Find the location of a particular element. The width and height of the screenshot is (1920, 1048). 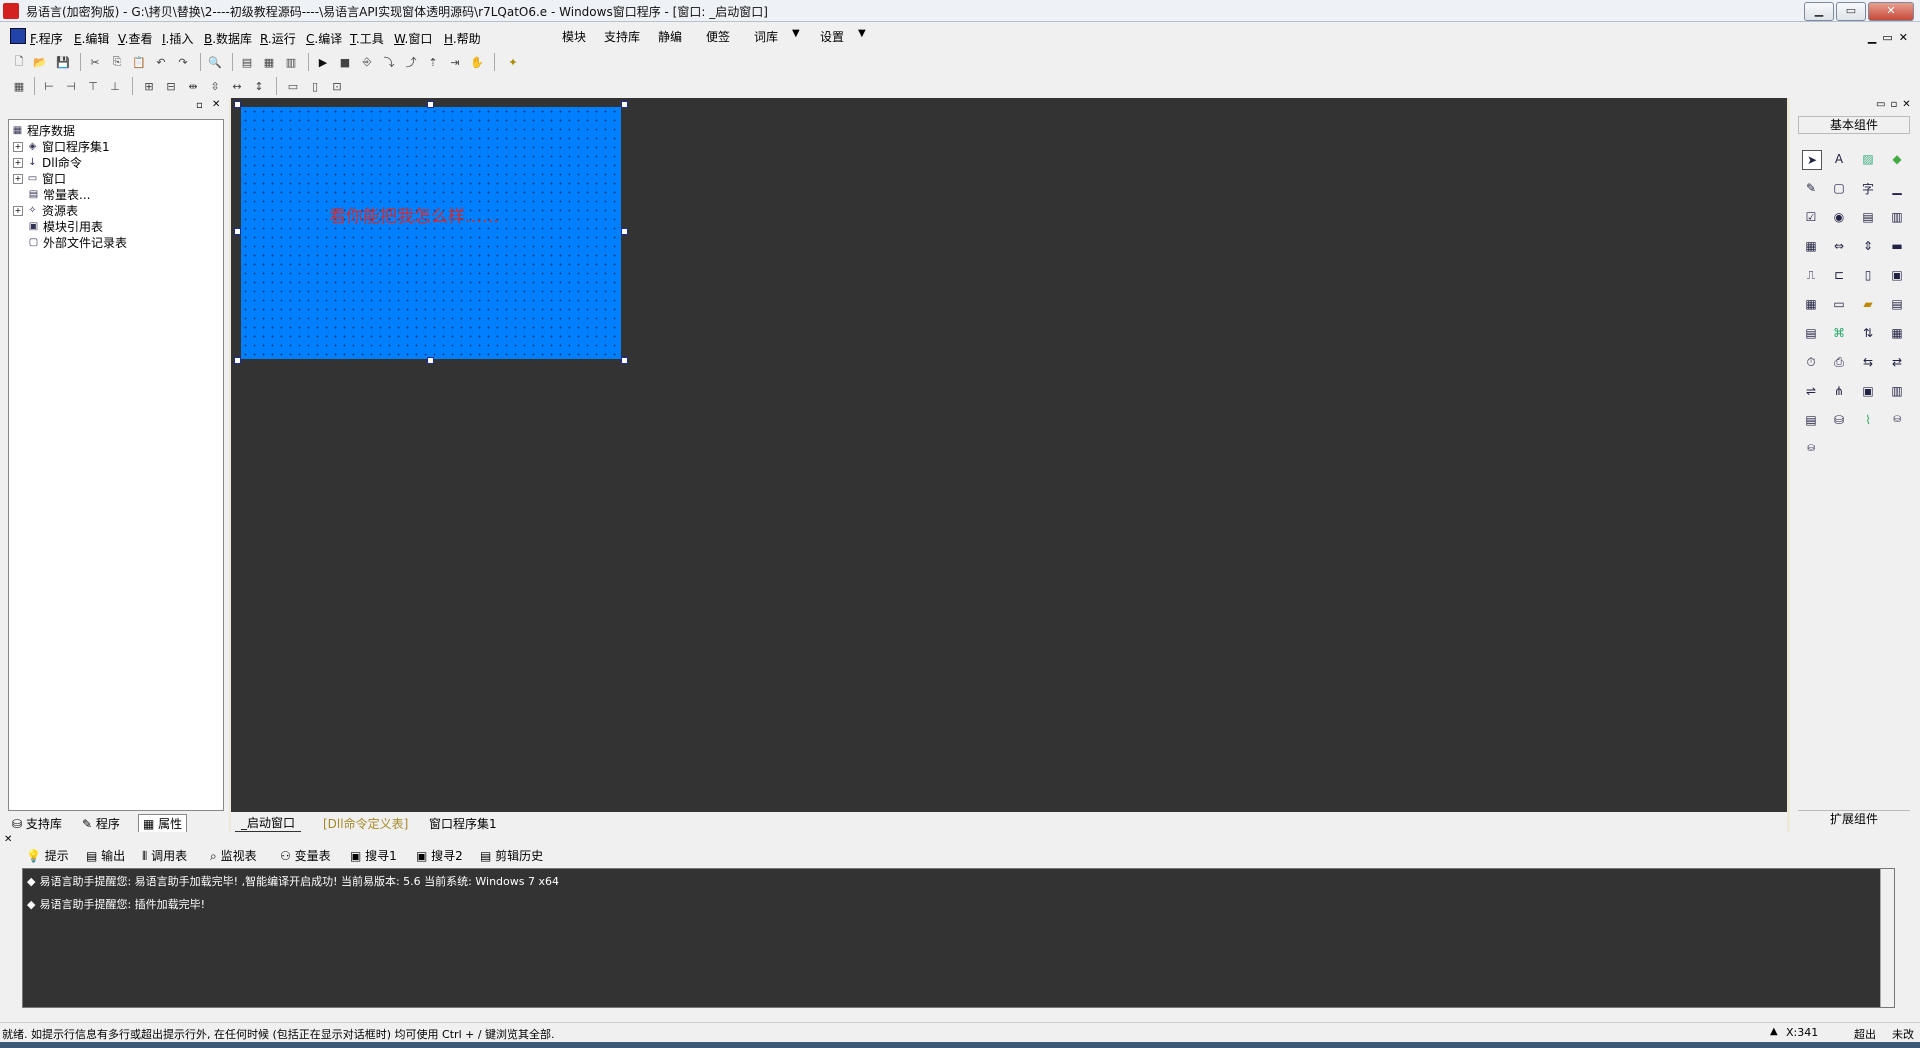

menu-help: H.帮助 is located at coordinates (462, 38).